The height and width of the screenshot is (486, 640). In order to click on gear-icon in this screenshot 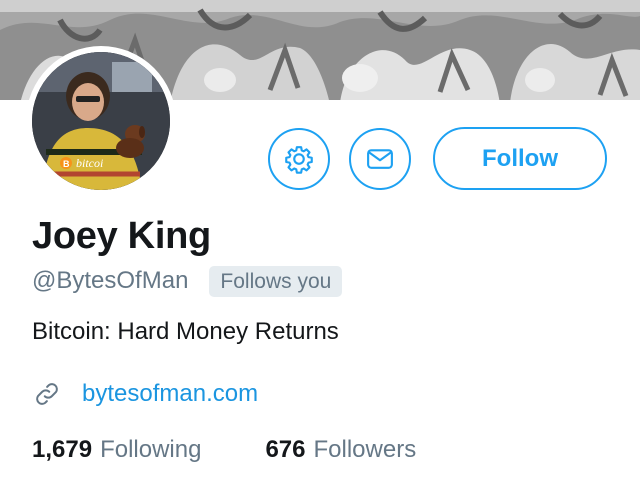, I will do `click(299, 160)`.